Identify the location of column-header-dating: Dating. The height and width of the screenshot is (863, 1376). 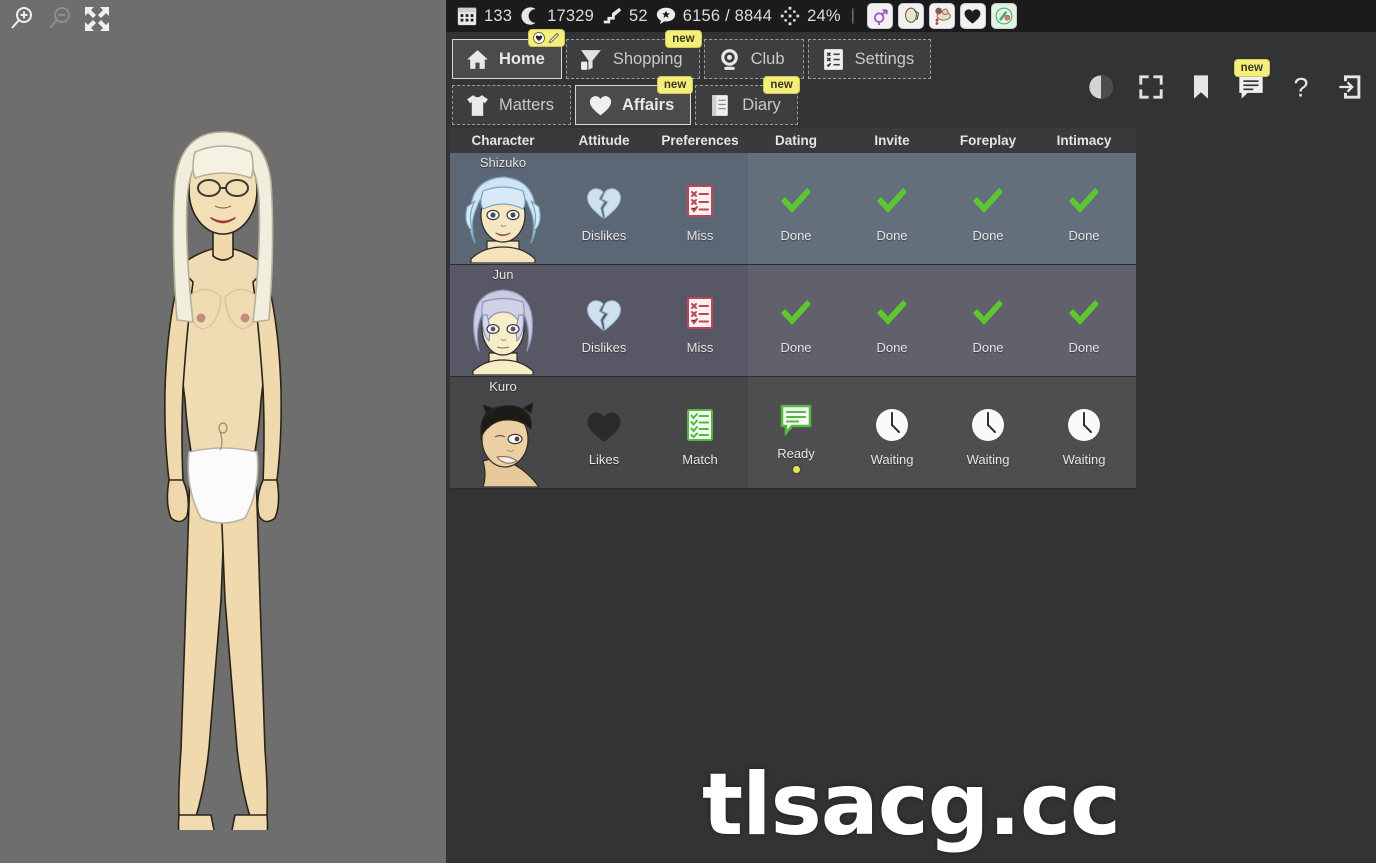
(796, 140).